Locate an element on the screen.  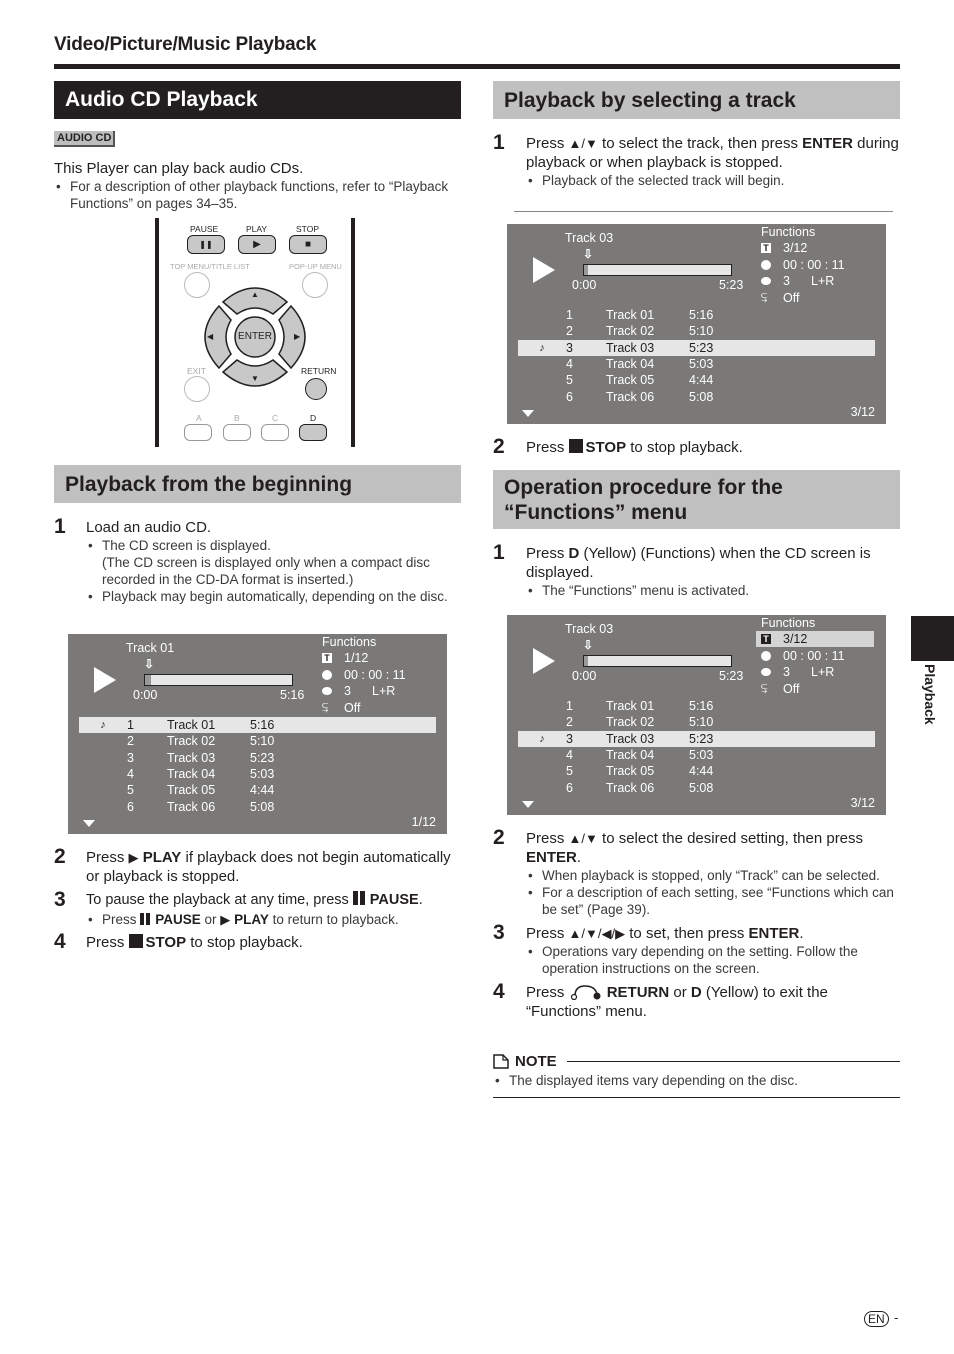
a-button is located at coordinates (198, 432).